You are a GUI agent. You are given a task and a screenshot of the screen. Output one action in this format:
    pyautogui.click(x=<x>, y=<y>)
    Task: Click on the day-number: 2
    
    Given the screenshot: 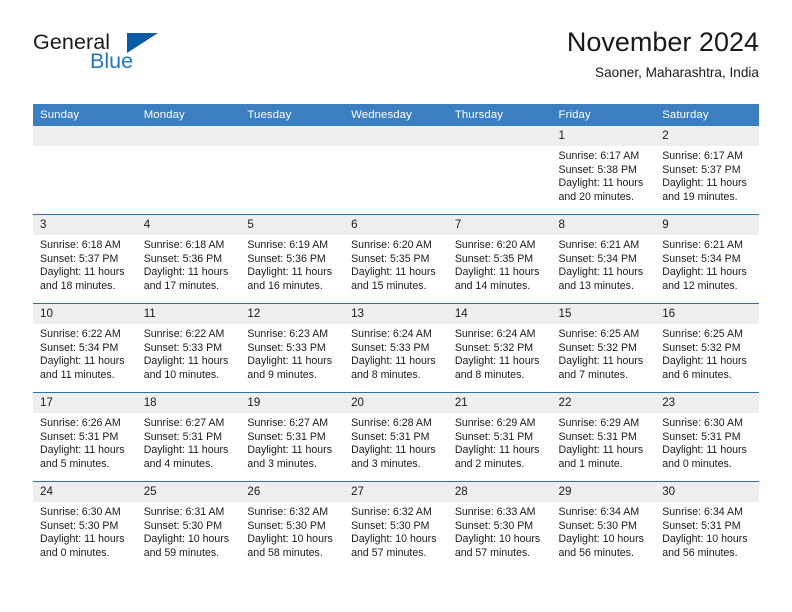 What is the action you would take?
    pyautogui.click(x=707, y=136)
    